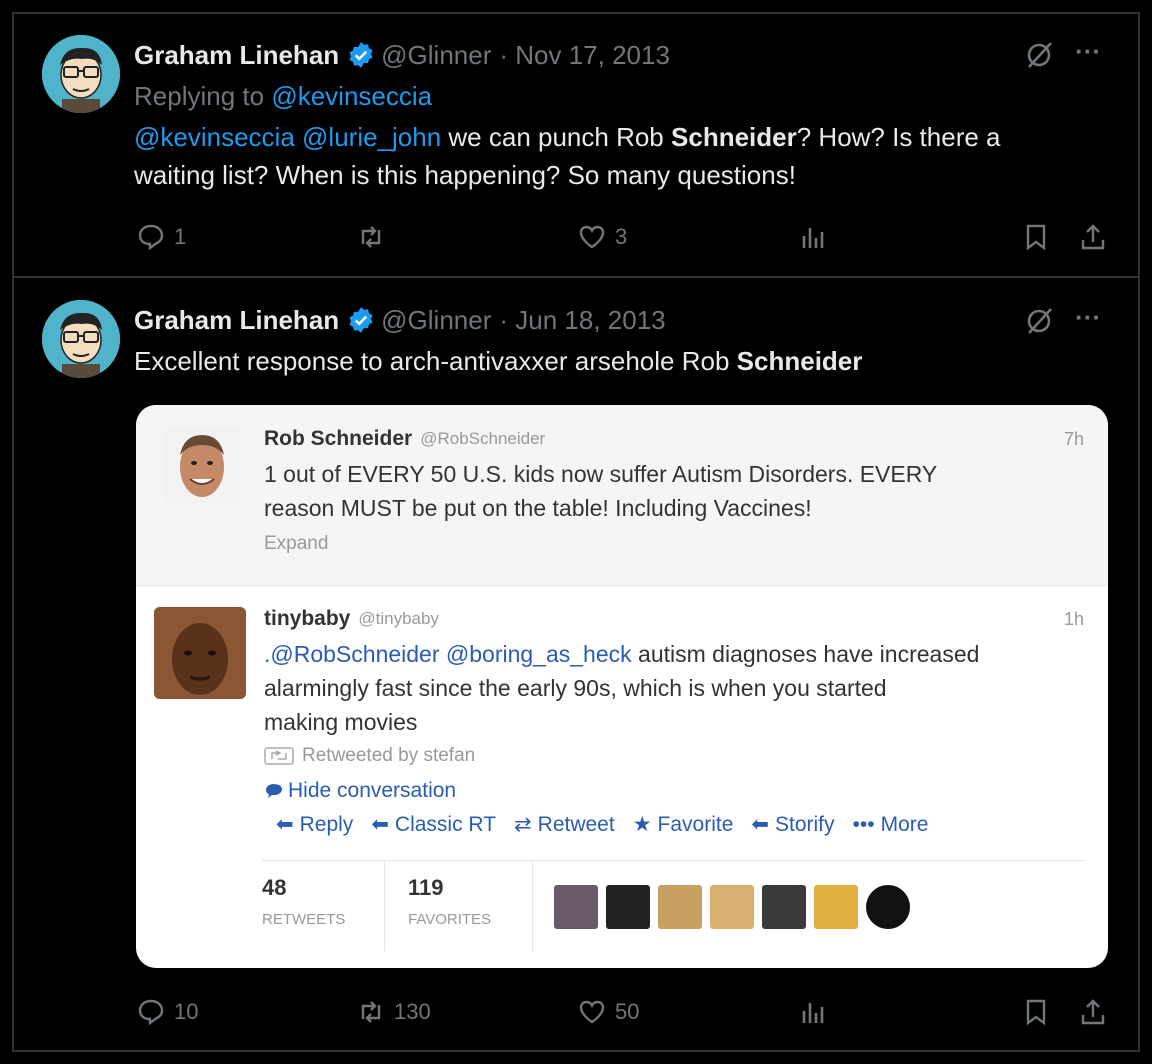  I want to click on retweet-stat-label: RETWEETS, so click(304, 919).